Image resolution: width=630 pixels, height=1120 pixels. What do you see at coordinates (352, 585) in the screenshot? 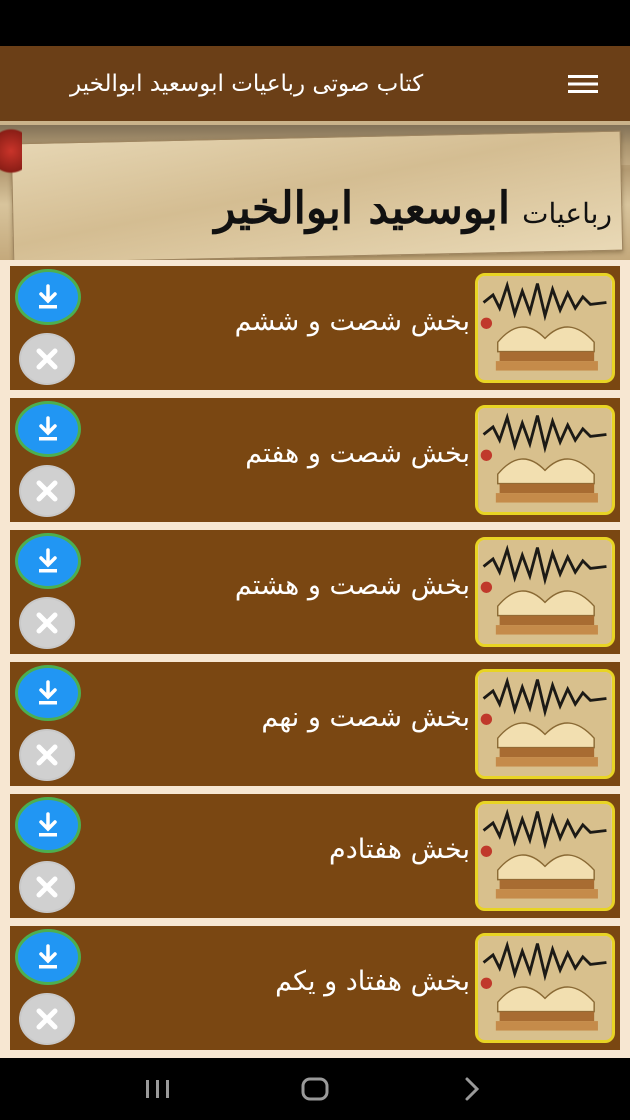
I see `item-title: بخش شصت و هشتم` at bounding box center [352, 585].